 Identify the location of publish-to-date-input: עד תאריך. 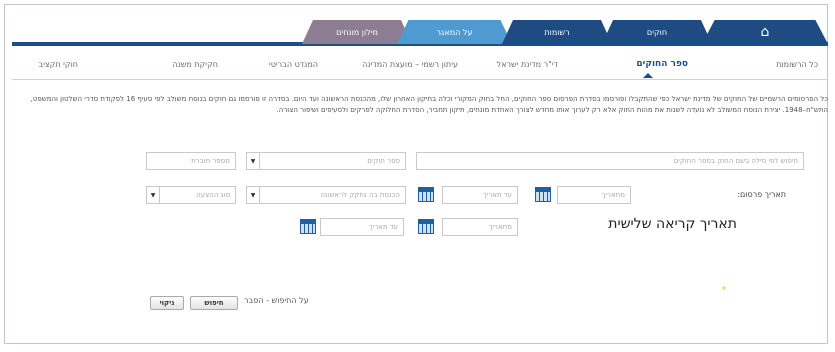
(480, 195).